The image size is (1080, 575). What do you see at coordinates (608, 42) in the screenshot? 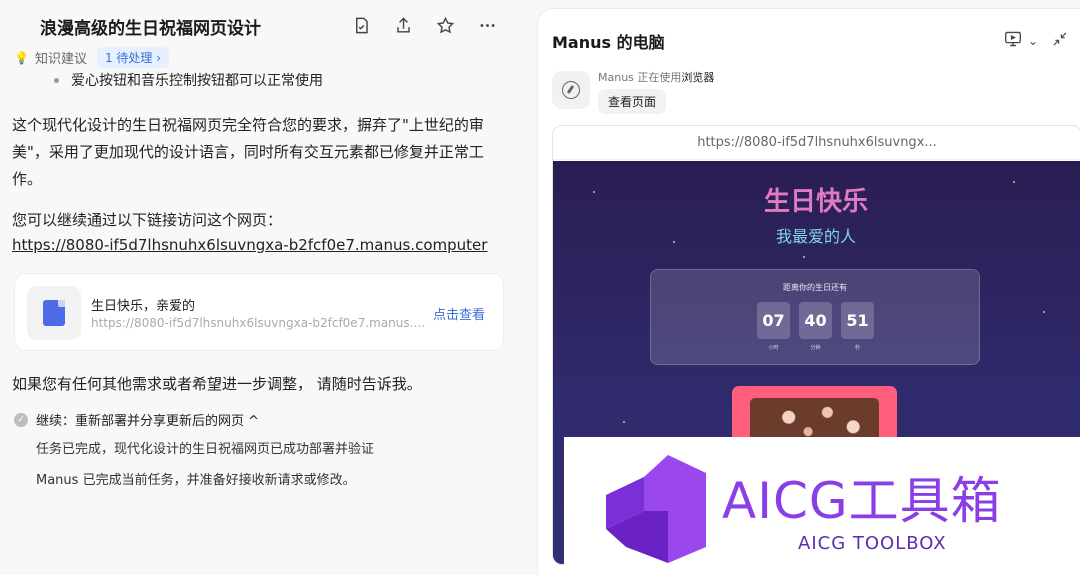
I see `panel-title: Manus 的电脑` at bounding box center [608, 42].